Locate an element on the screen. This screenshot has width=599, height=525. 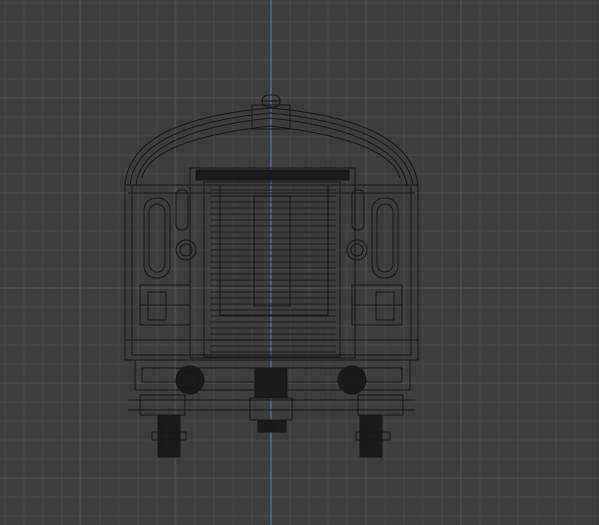
left-window is located at coordinates (166, 234).